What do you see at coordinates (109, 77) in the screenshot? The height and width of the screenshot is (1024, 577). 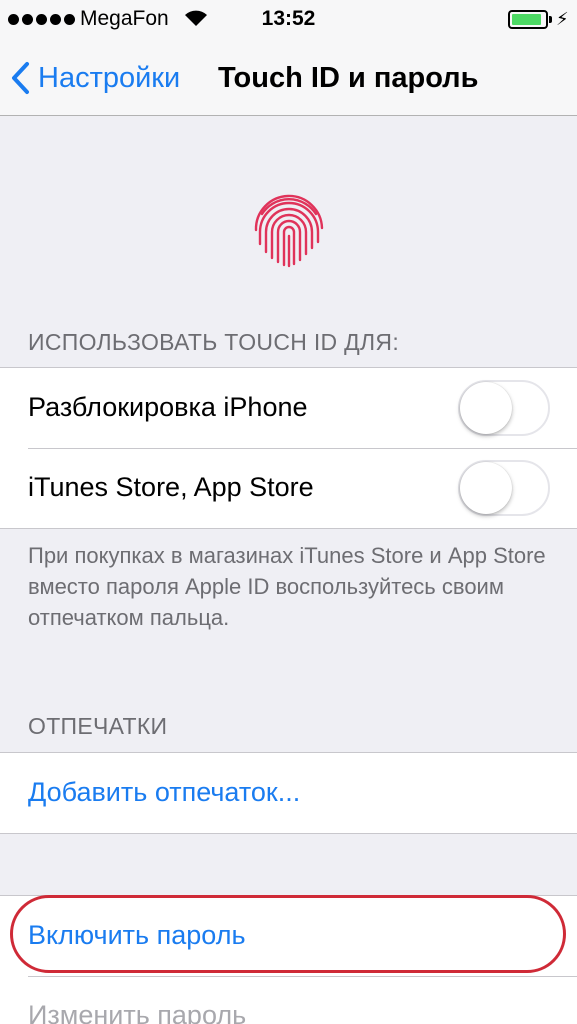 I see `back-button-label: Настройки` at bounding box center [109, 77].